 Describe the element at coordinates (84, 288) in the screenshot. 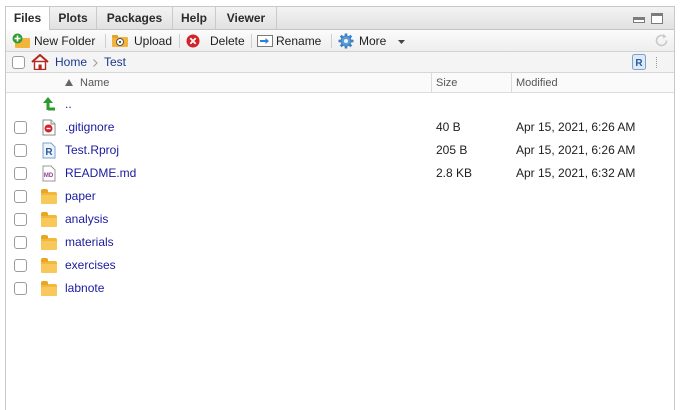

I see `file-name-link: labnote` at that location.